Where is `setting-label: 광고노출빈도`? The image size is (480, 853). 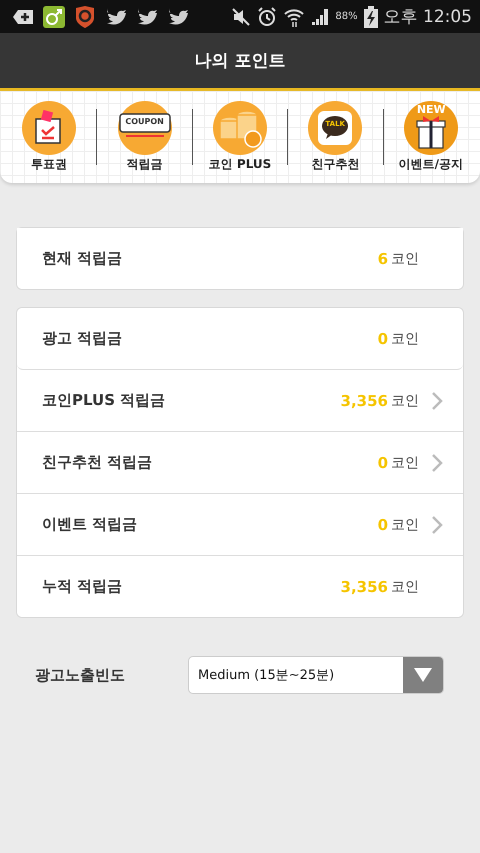 setting-label: 광고노출빈도 is located at coordinates (80, 675).